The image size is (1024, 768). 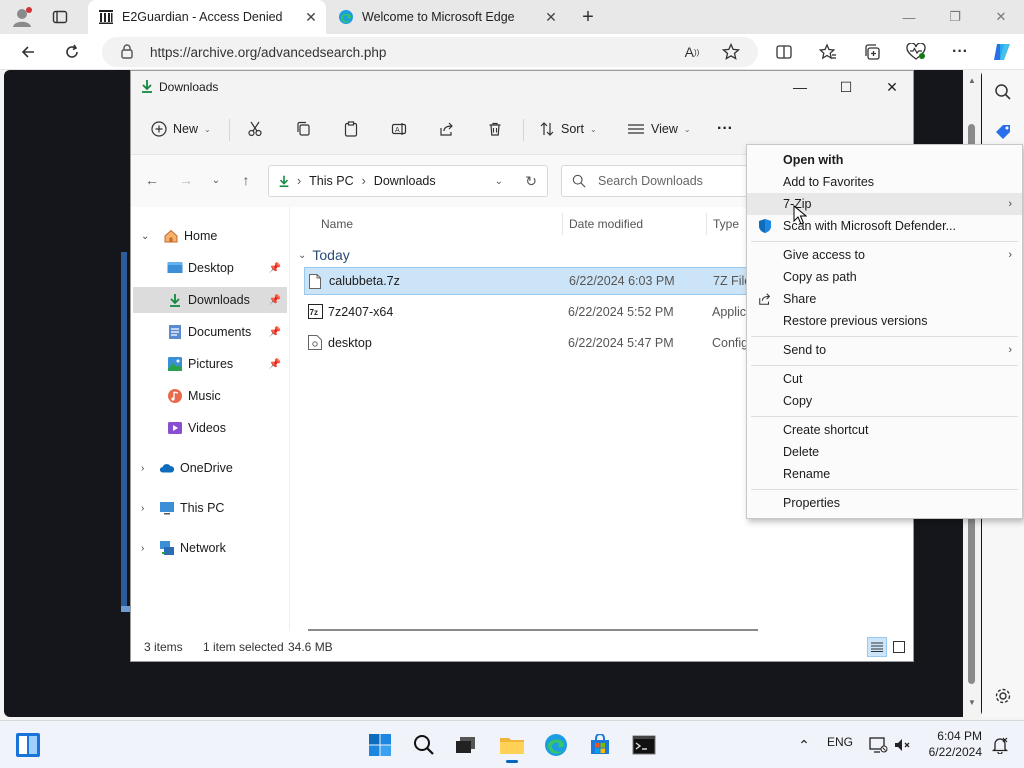 I want to click on nav-downloads: Downloads 📌, so click(x=210, y=300).